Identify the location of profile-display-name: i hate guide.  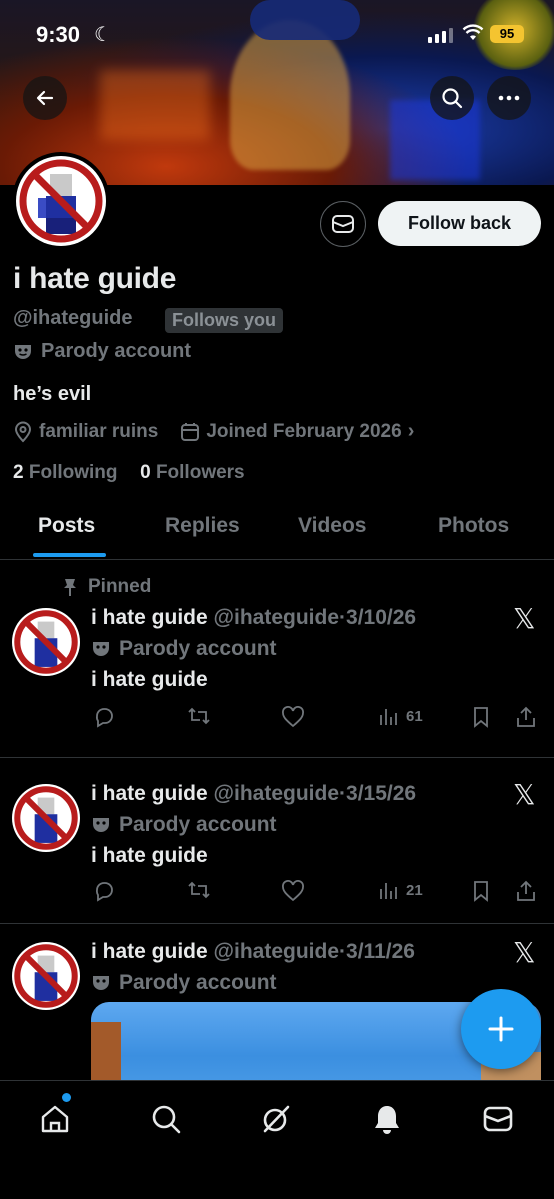
(95, 278).